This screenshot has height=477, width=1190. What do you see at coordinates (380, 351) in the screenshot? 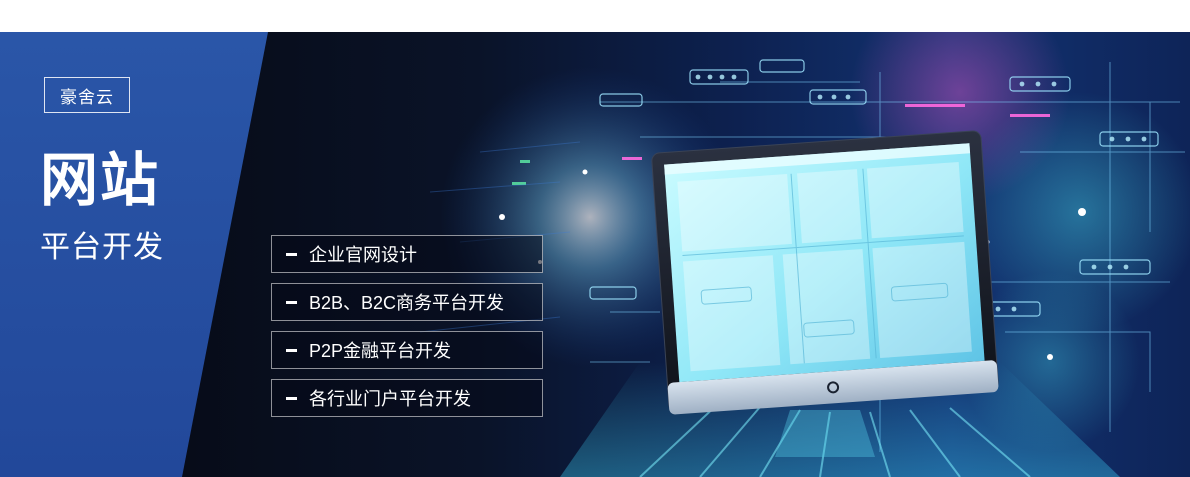
I see `service-item-label: P2P金融平台开发` at bounding box center [380, 351].